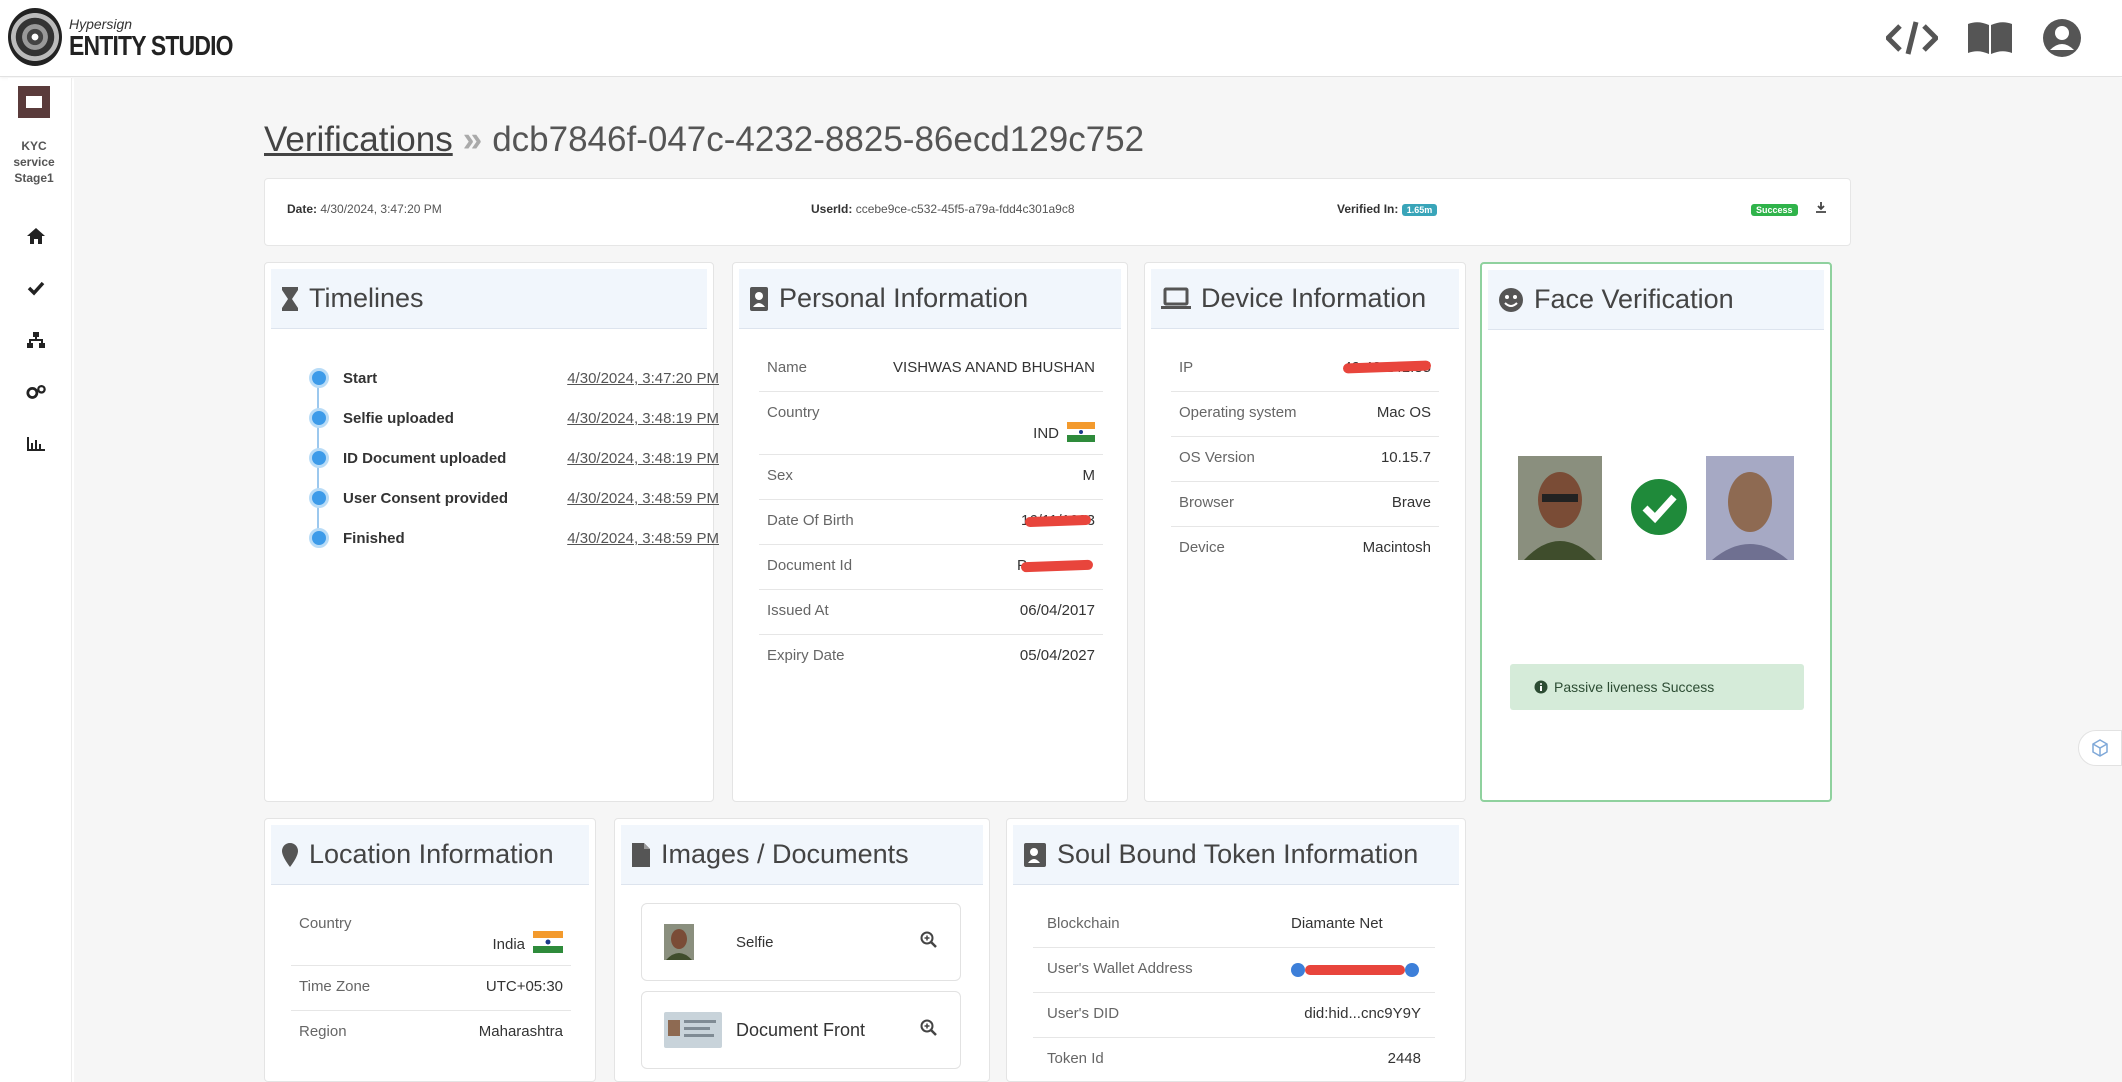 This screenshot has width=2122, height=1082. Describe the element at coordinates (431, 1033) in the screenshot. I see `location-row-region: Region Maharashtra` at that location.